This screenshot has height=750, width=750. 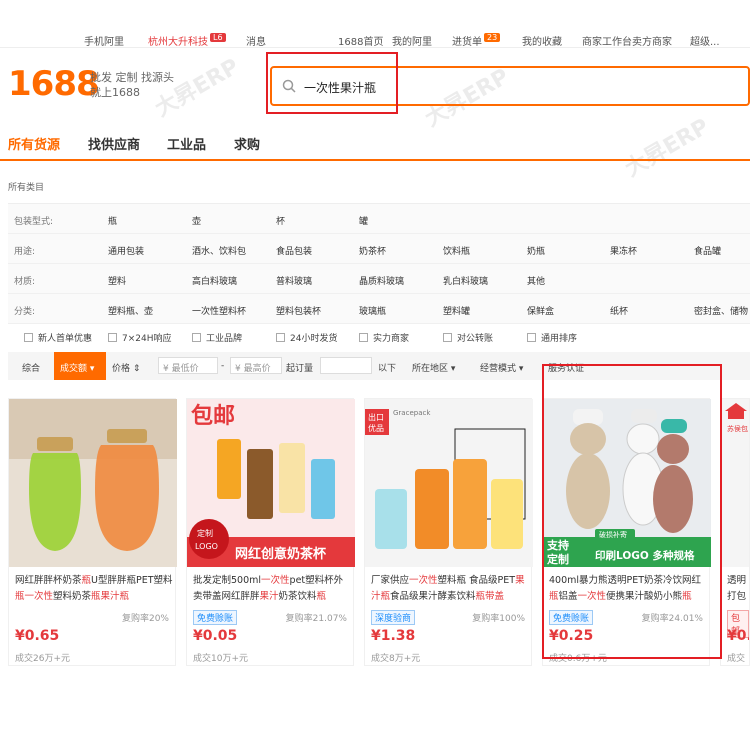 What do you see at coordinates (188, 365) in the screenshot?
I see `min-price-input: ¥ 最低价` at bounding box center [188, 365].